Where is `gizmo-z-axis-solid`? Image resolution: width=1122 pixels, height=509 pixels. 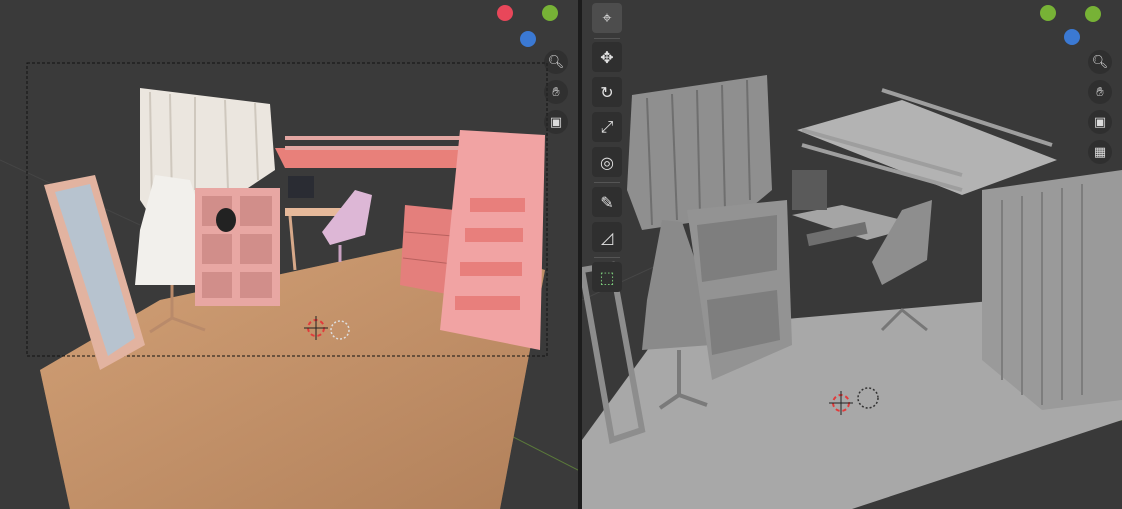
gizmo-z-axis-solid is located at coordinates (1072, 37).